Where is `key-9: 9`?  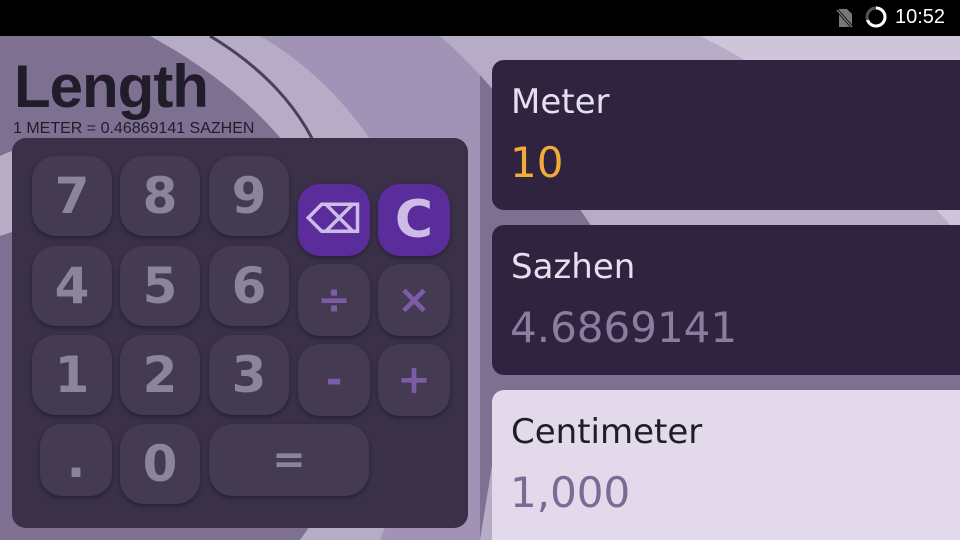
key-9: 9 is located at coordinates (249, 196).